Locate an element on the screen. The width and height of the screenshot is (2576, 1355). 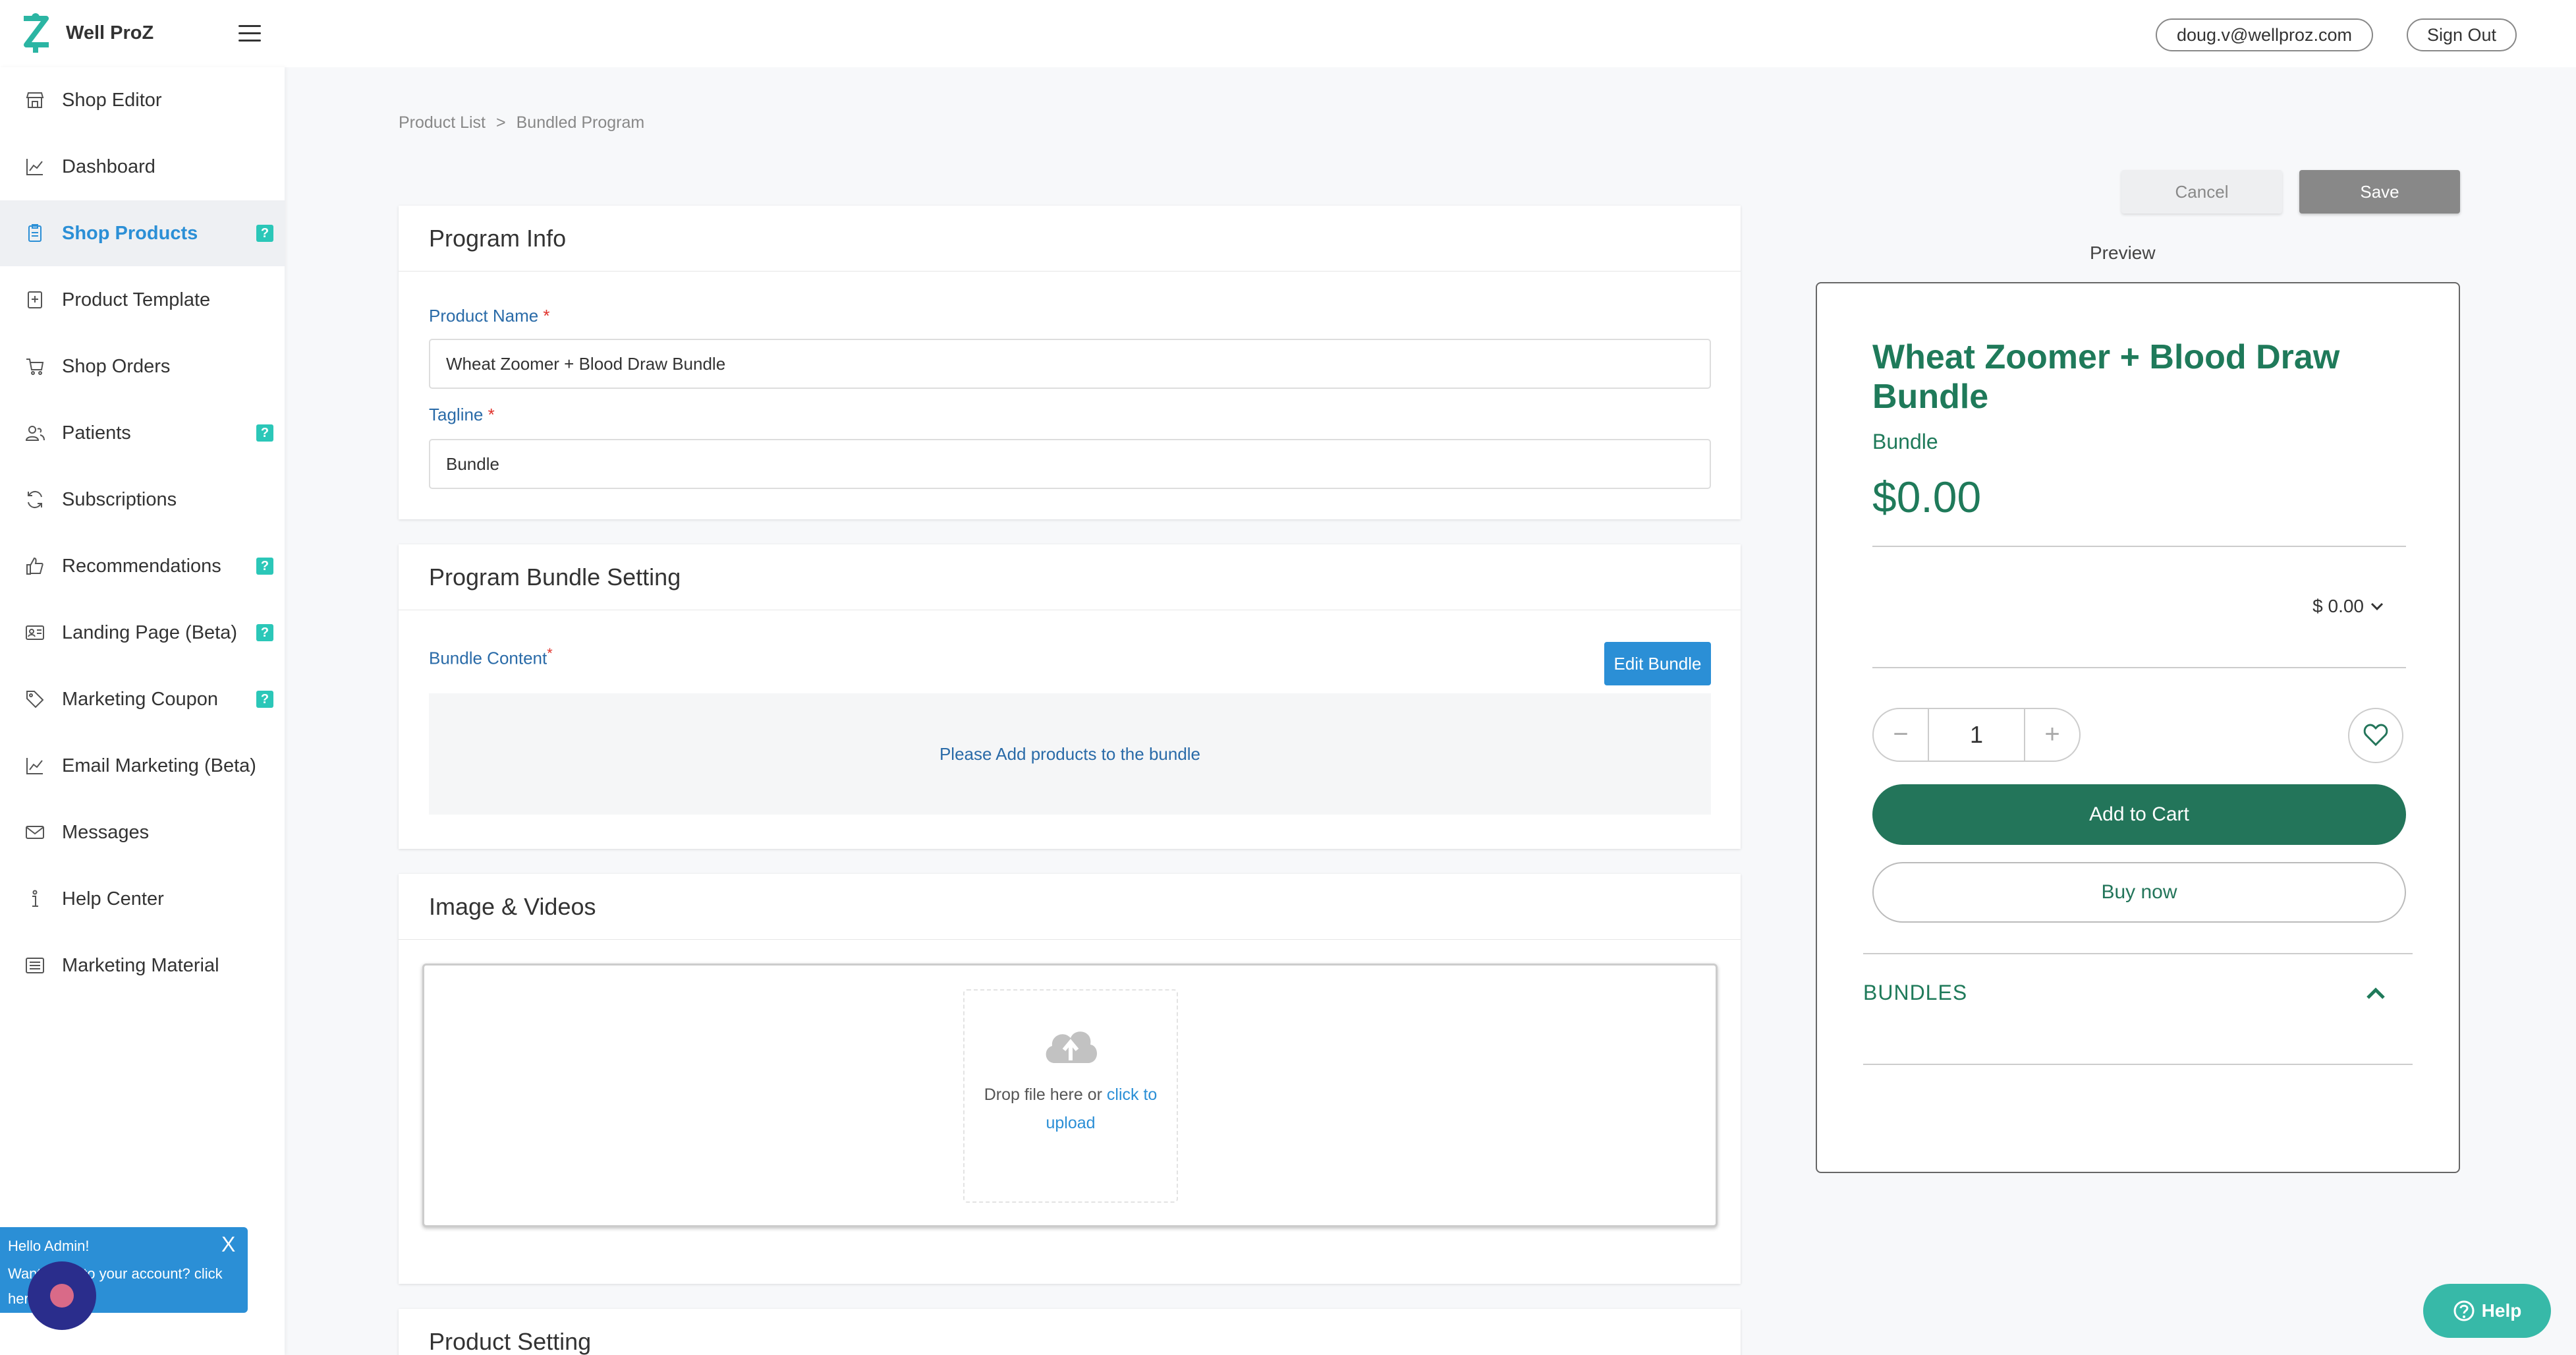
users-icon is located at coordinates (35, 433).